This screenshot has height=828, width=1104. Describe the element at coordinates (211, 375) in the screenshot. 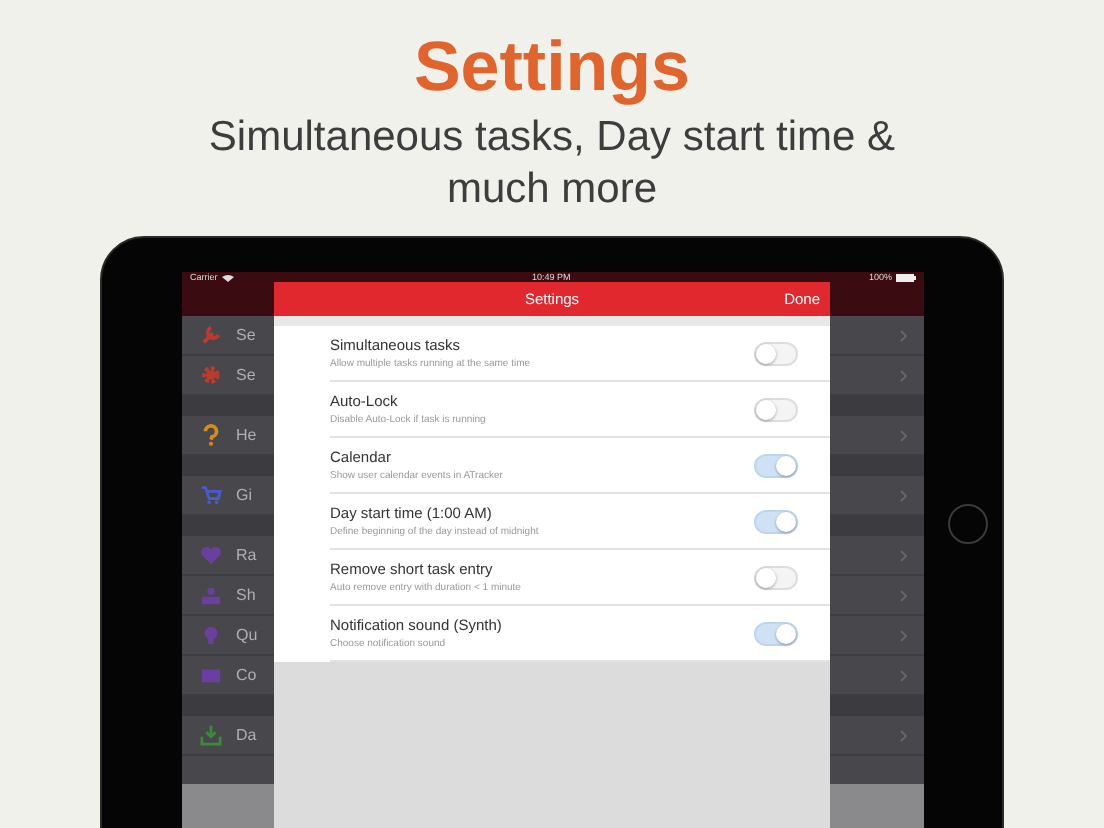

I see `gear-icon` at that location.